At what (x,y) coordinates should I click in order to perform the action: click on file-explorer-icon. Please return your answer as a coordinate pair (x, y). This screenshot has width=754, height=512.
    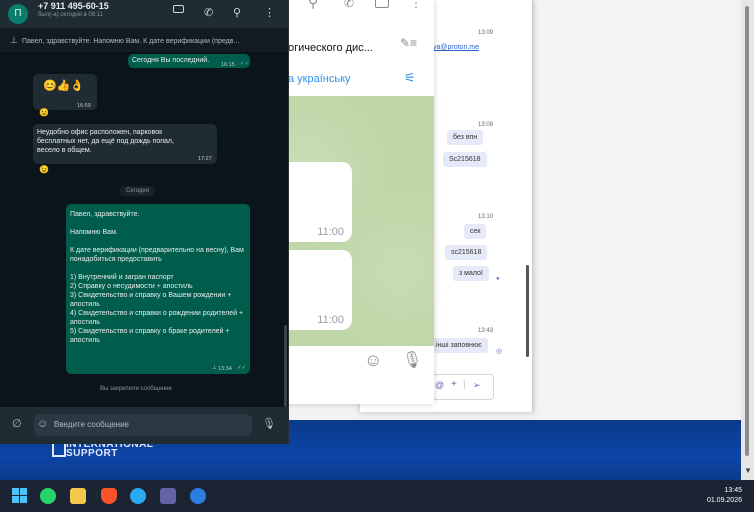
    Looking at the image, I should click on (78, 496).